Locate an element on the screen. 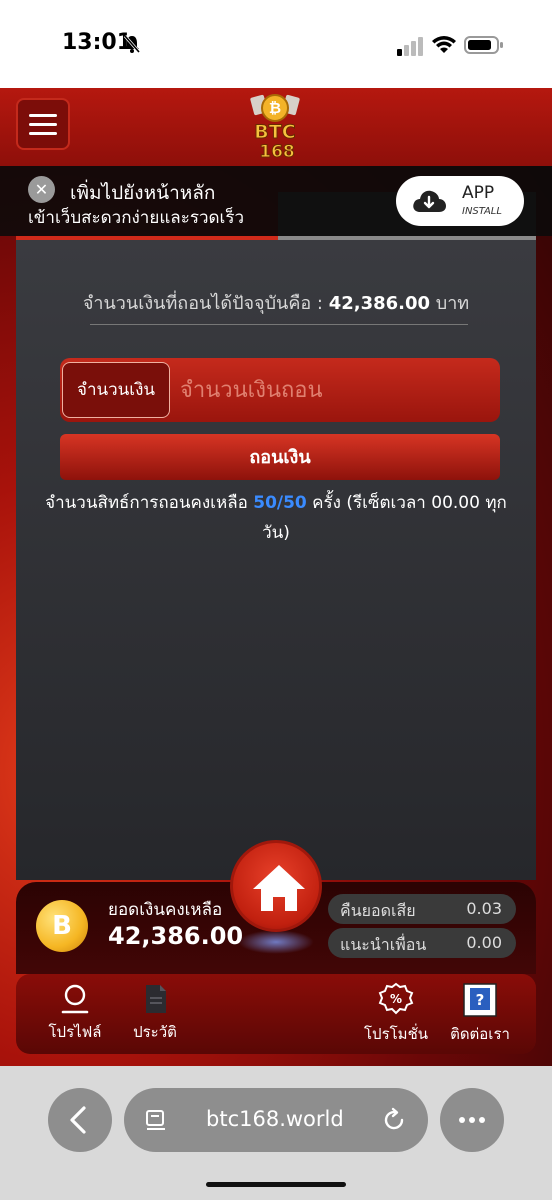 The height and width of the screenshot is (1200, 552). history-icon is located at coordinates (156, 999).